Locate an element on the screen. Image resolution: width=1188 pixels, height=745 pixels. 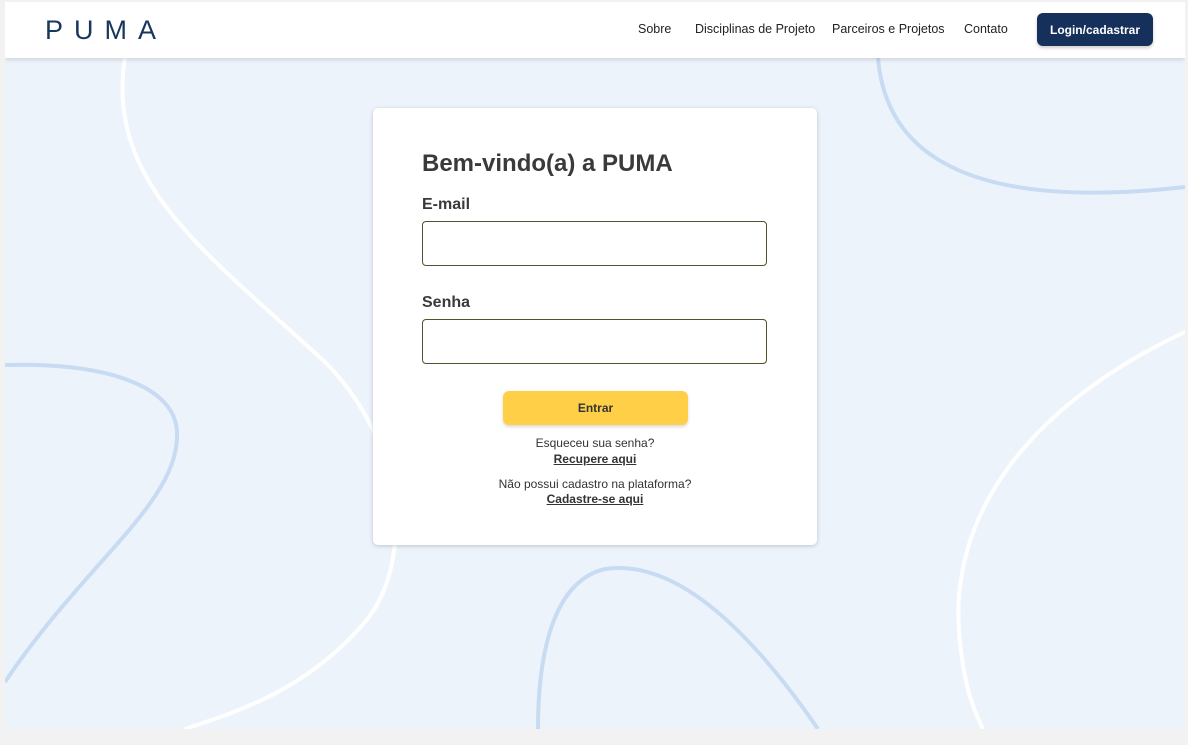
login-register-button: Login/cadastrar is located at coordinates (1095, 29).